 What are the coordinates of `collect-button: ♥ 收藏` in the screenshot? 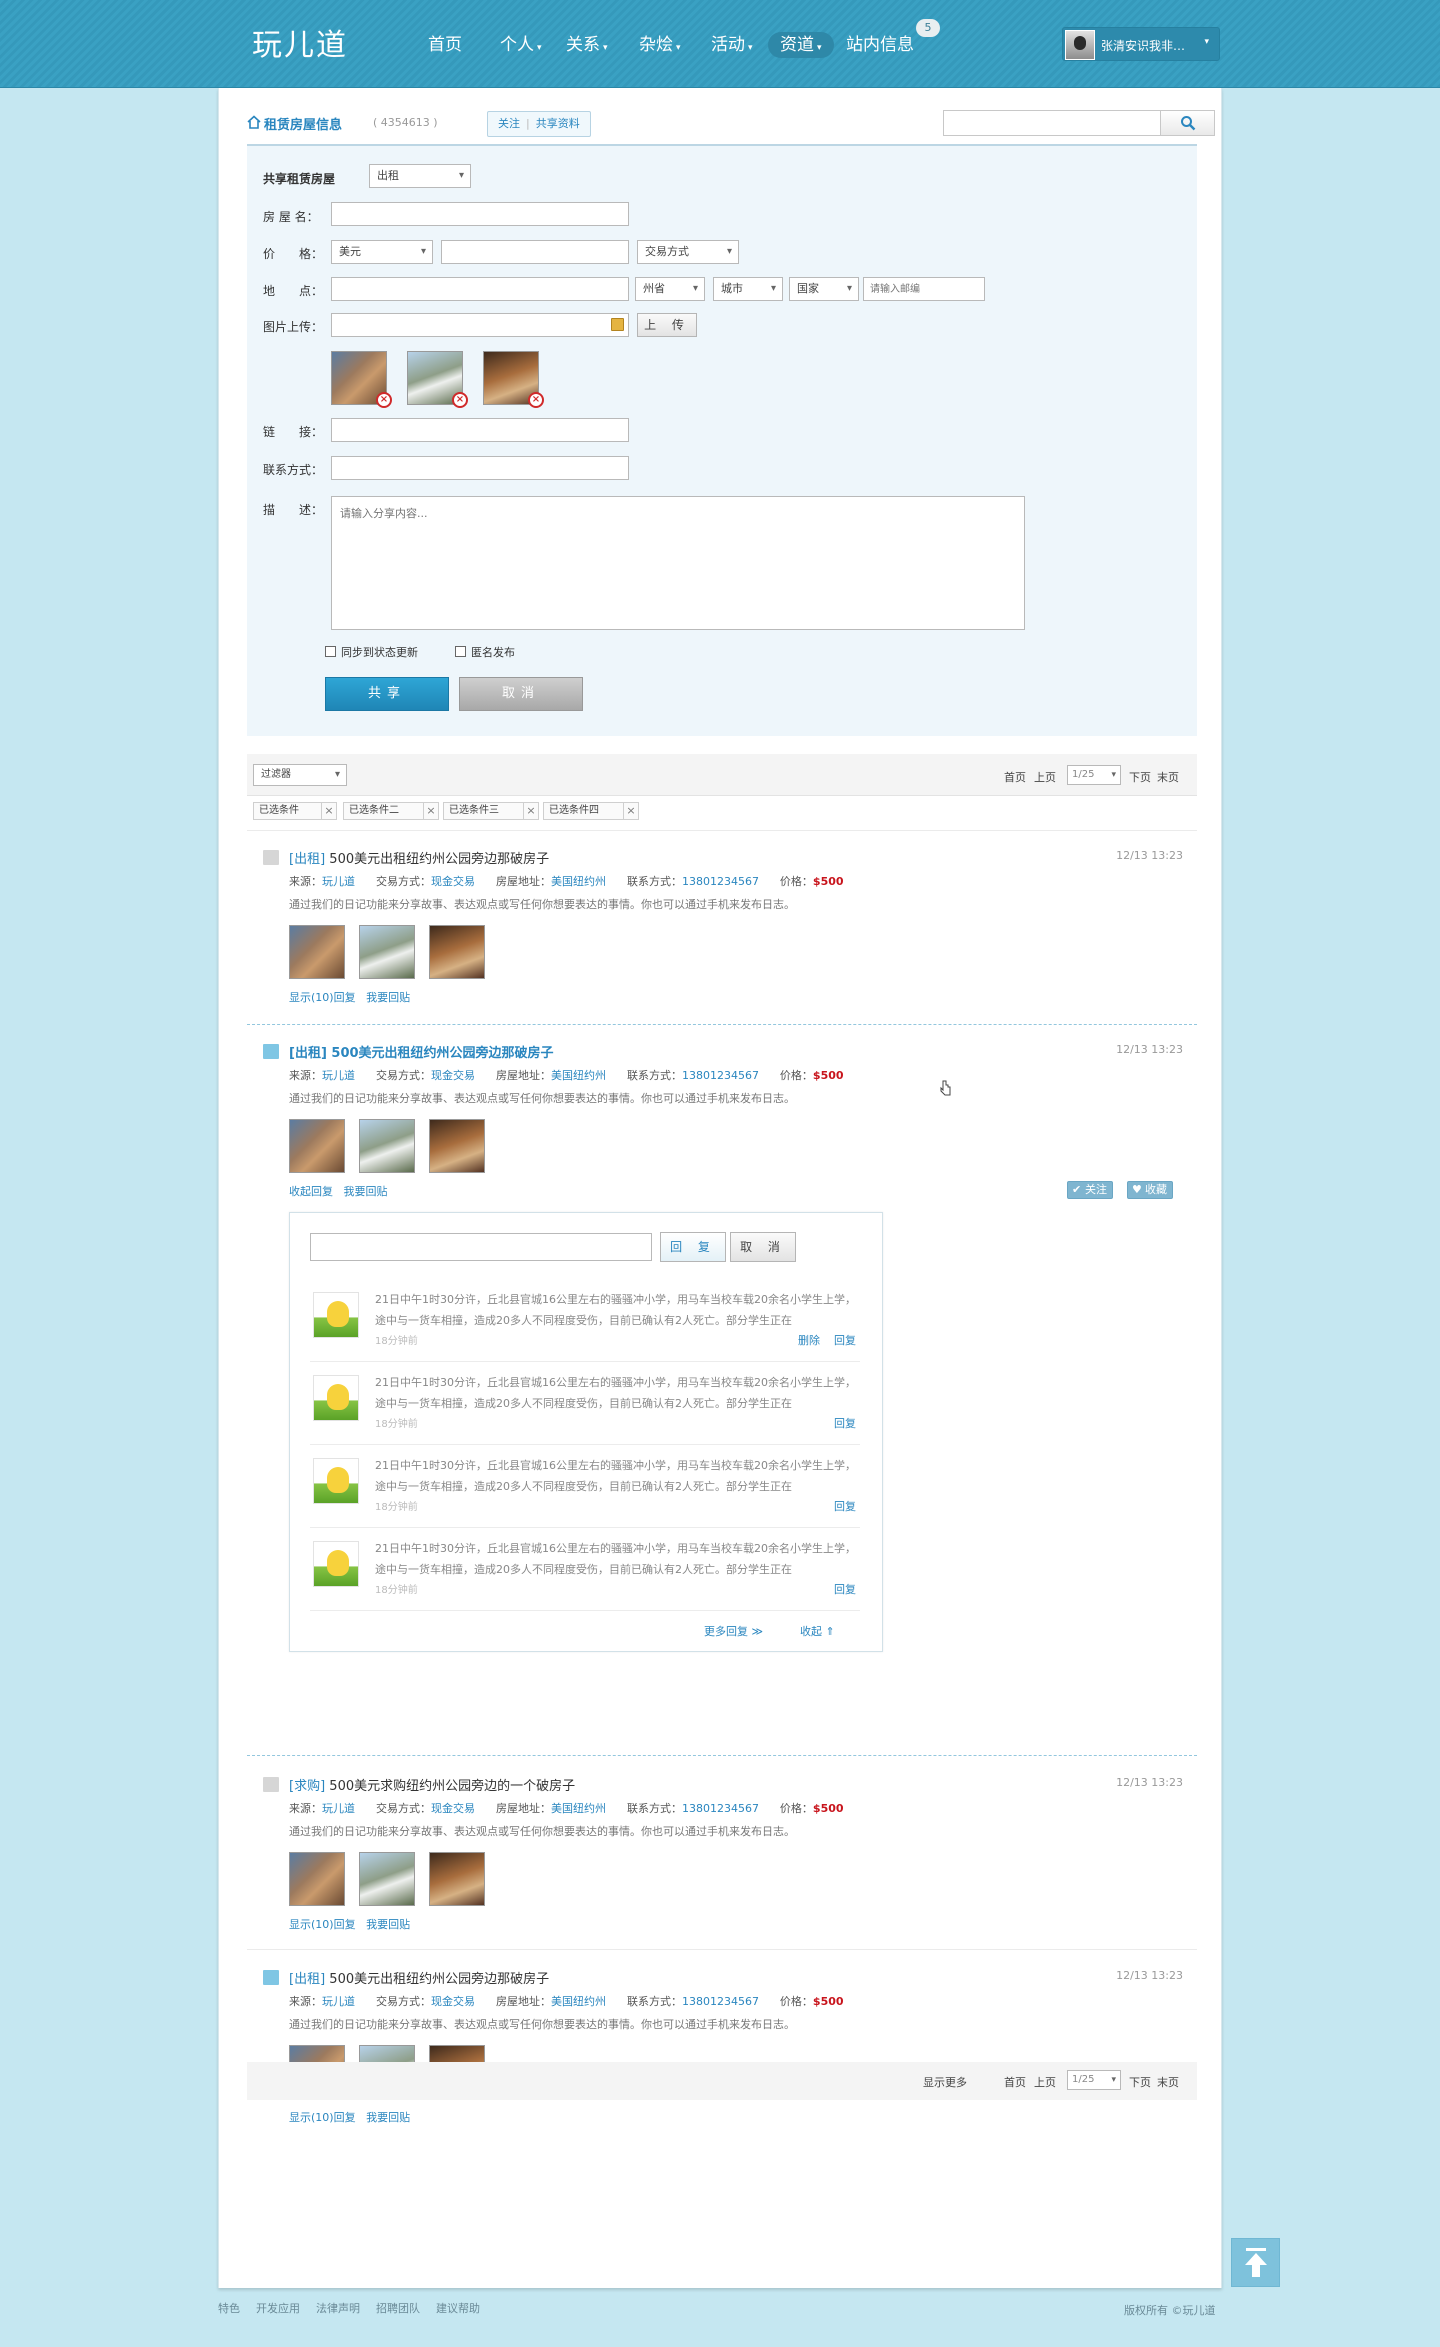 It's located at (1150, 1190).